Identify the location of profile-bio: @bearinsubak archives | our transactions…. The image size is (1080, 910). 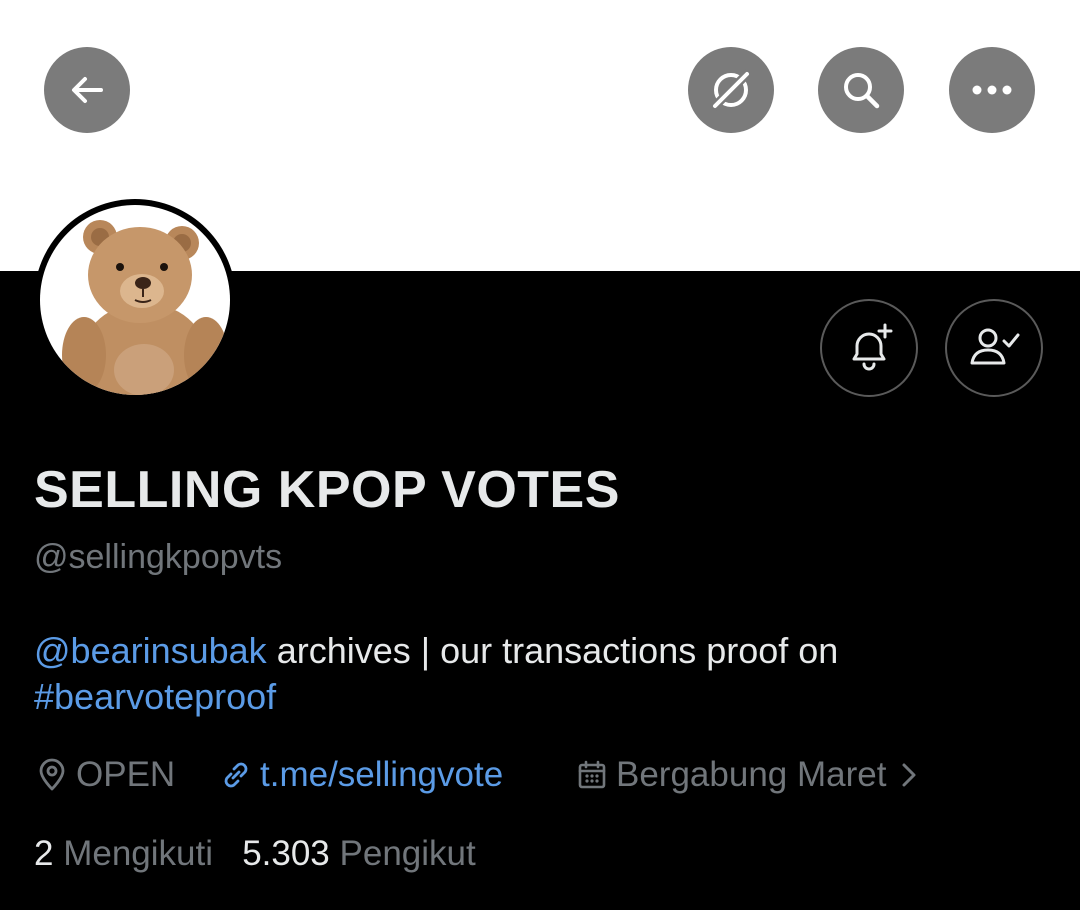
(539, 674).